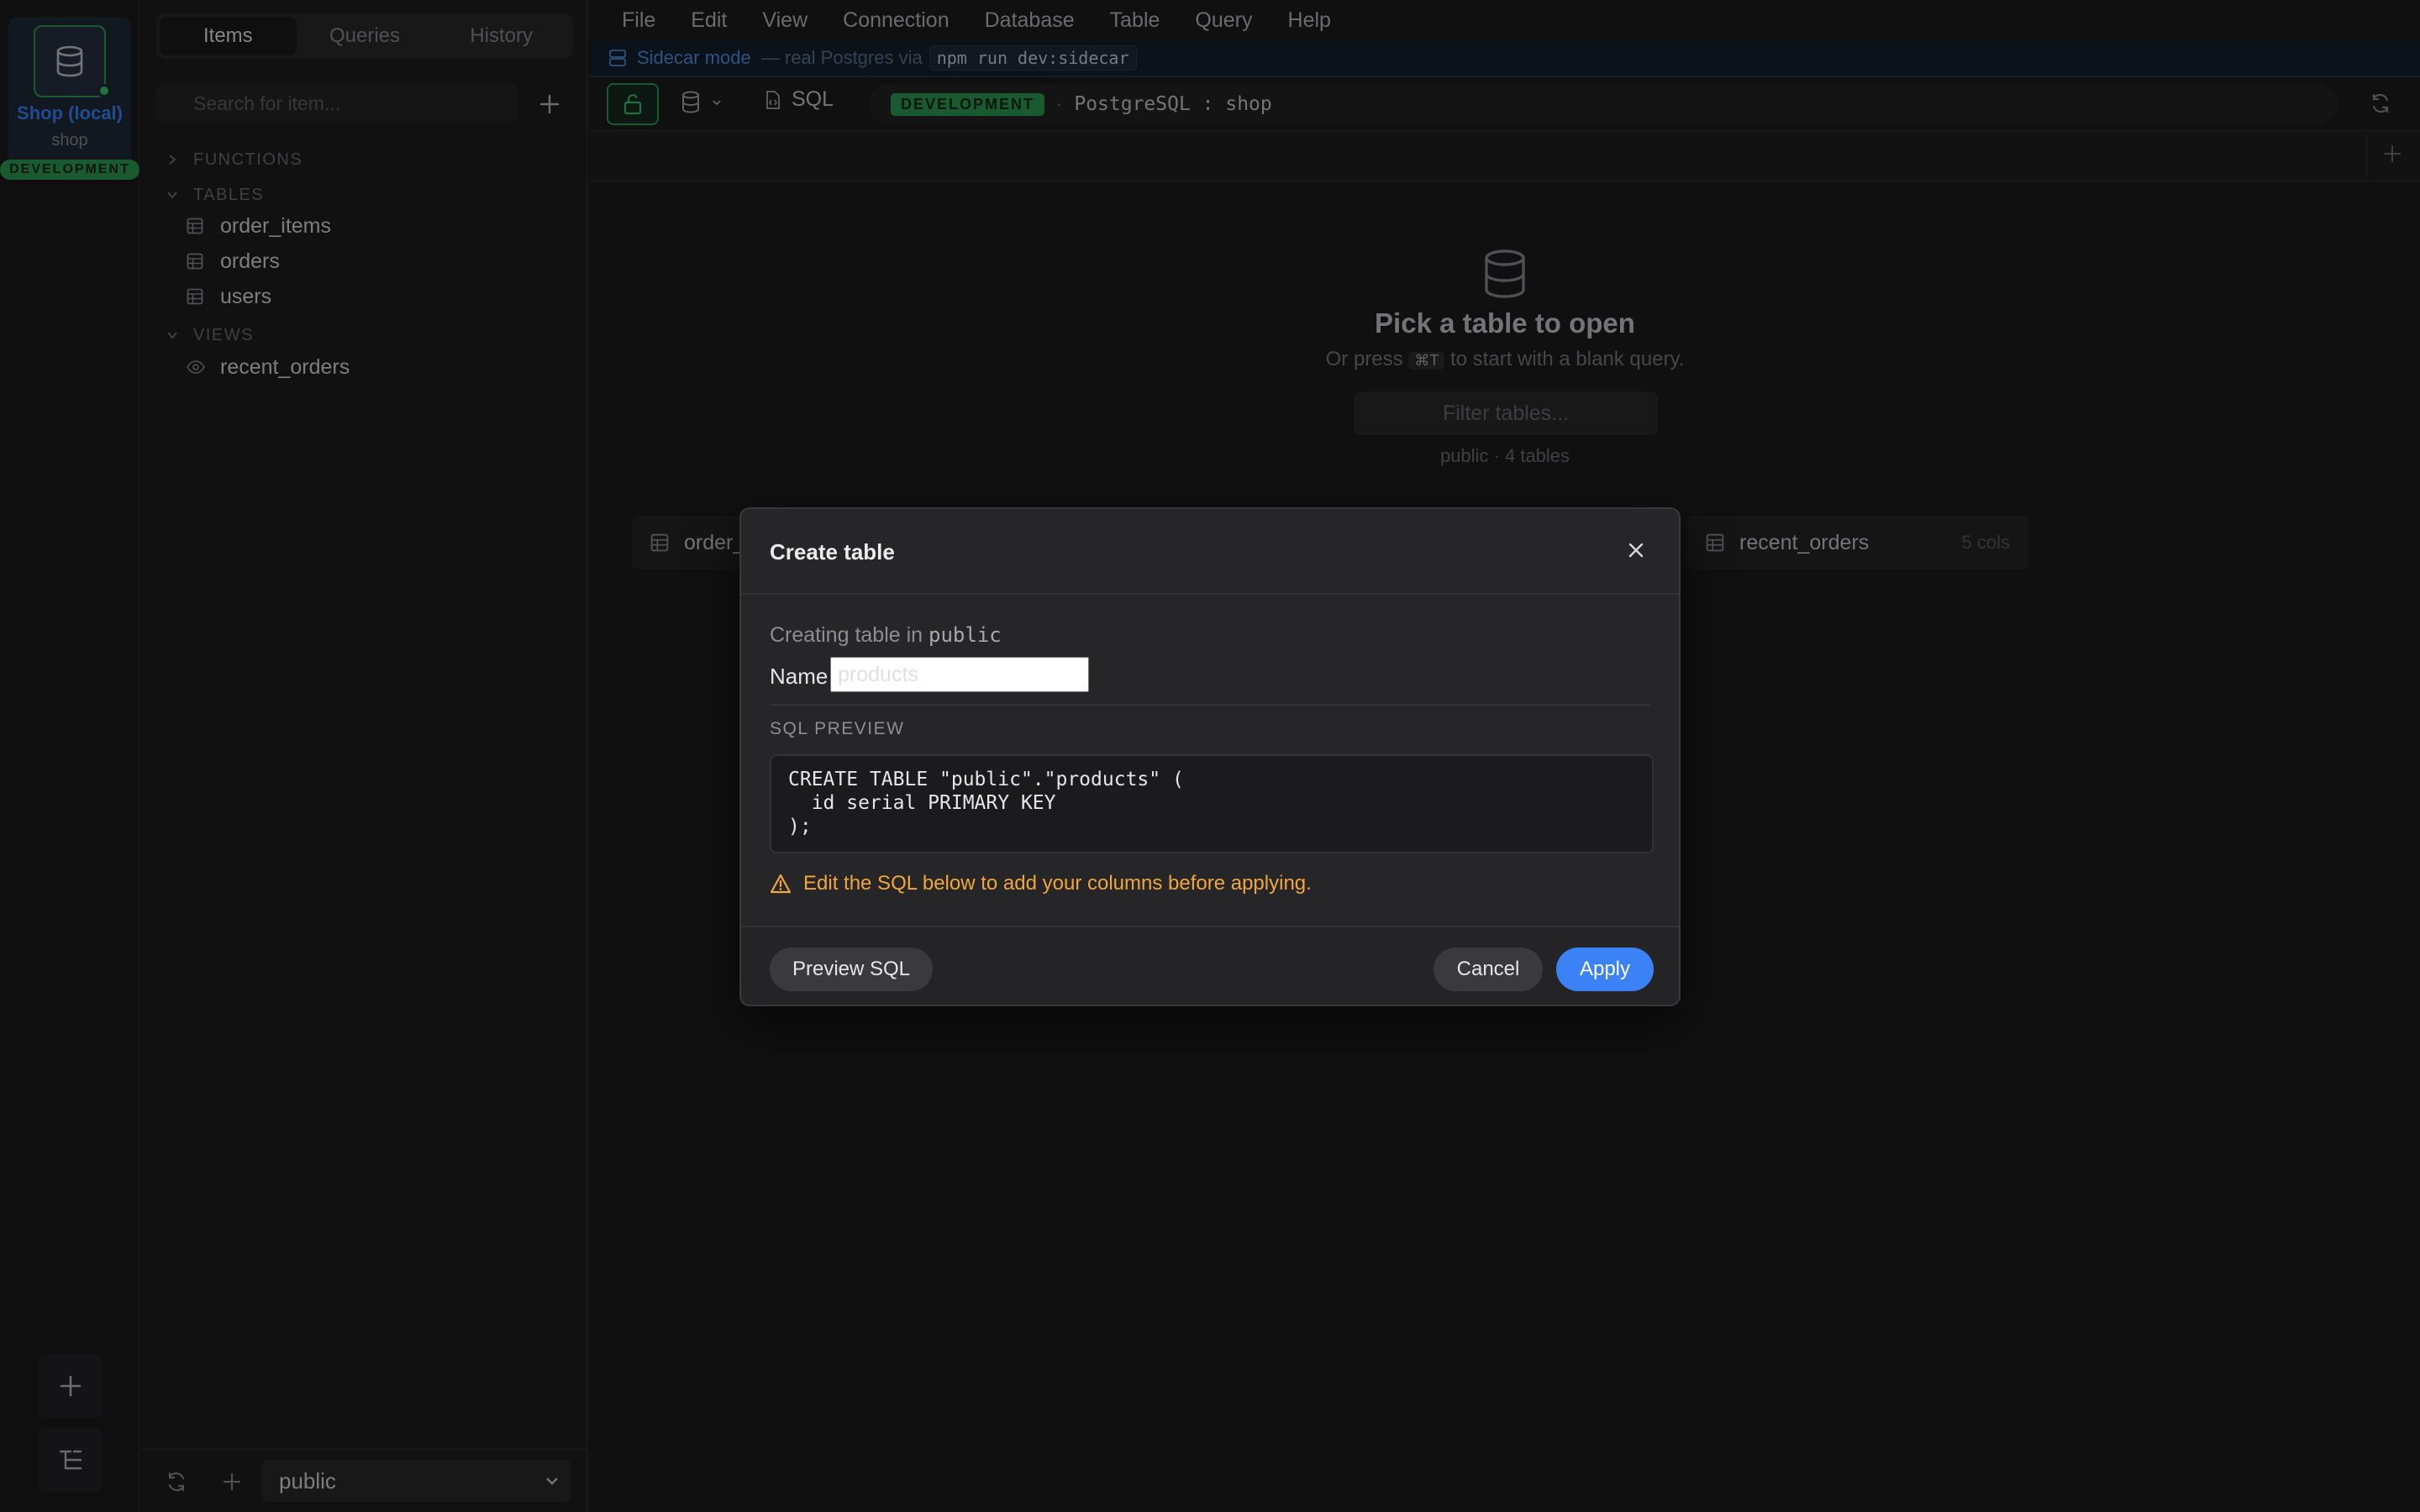  Describe the element at coordinates (986, 779) in the screenshot. I see `sql-line: CREATE TABLE "public"."products" (` at that location.